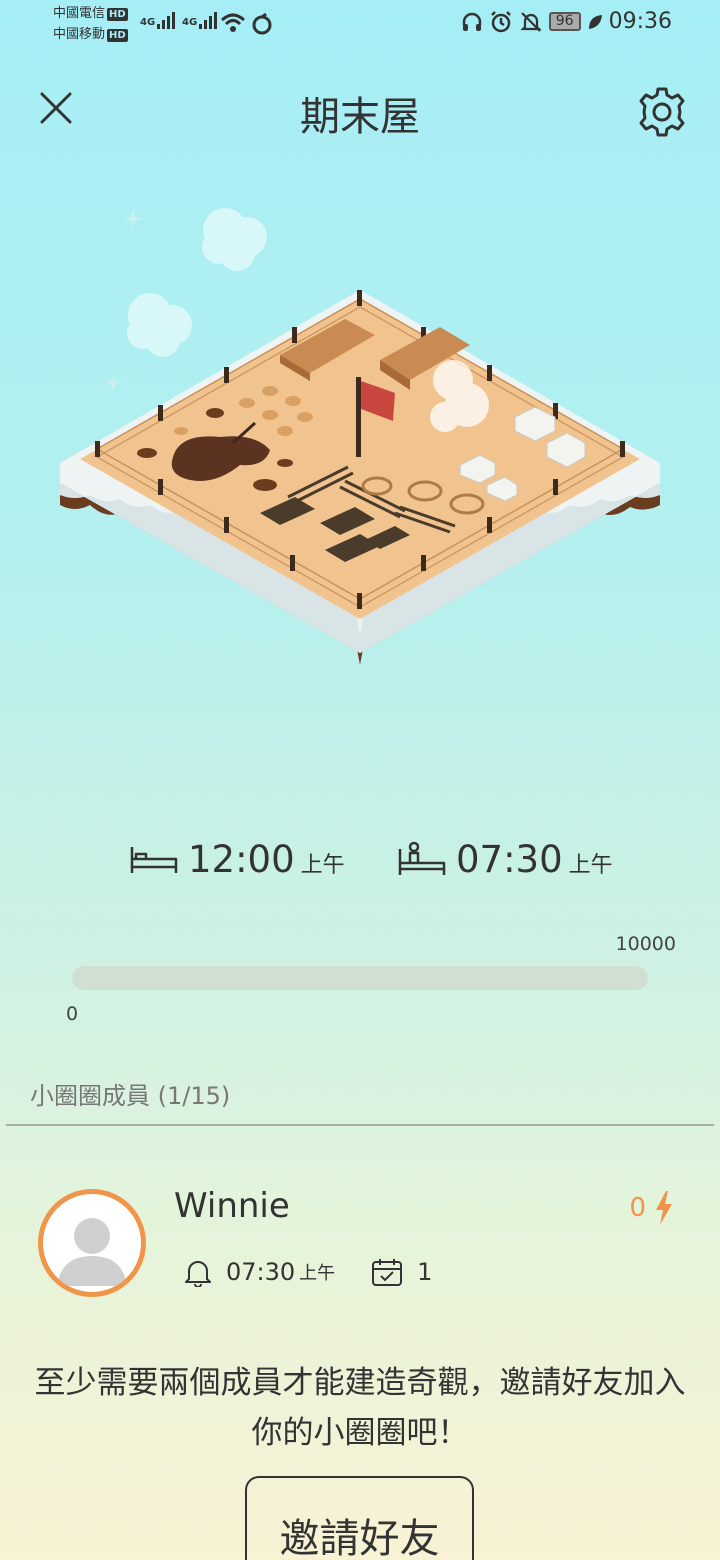  Describe the element at coordinates (90, 34) in the screenshot. I see `carrier-2: 中國移動 HD` at that location.